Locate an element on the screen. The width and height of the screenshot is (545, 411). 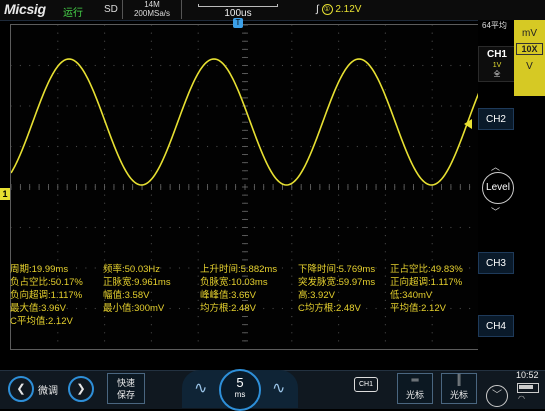
measure-rms: 均方根:2.48V is located at coordinates (228, 308).